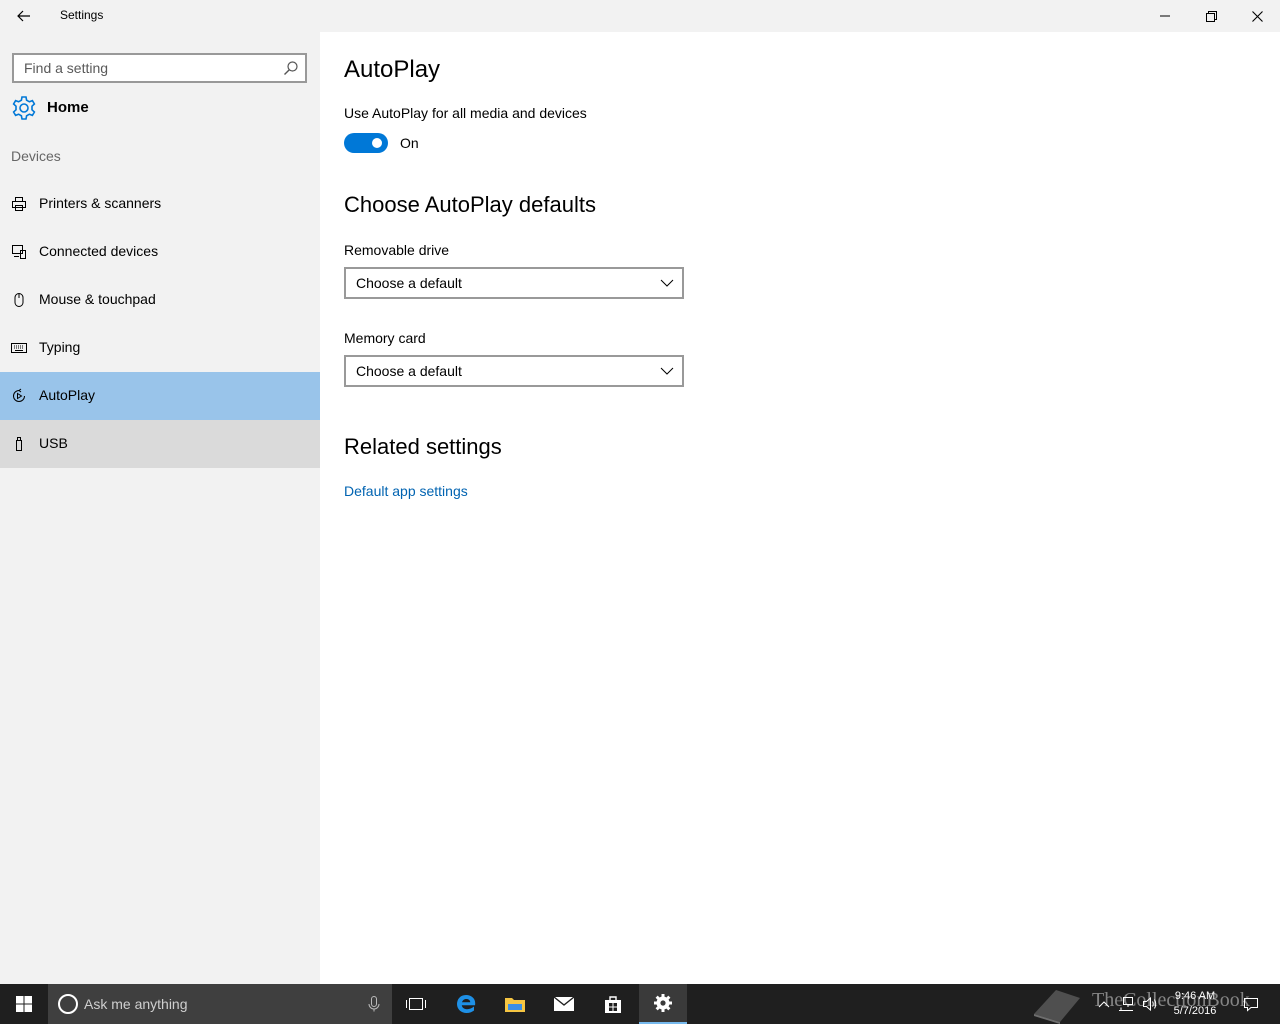 The image size is (1280, 1024). What do you see at coordinates (19, 300) in the screenshot?
I see `mouse-icon` at bounding box center [19, 300].